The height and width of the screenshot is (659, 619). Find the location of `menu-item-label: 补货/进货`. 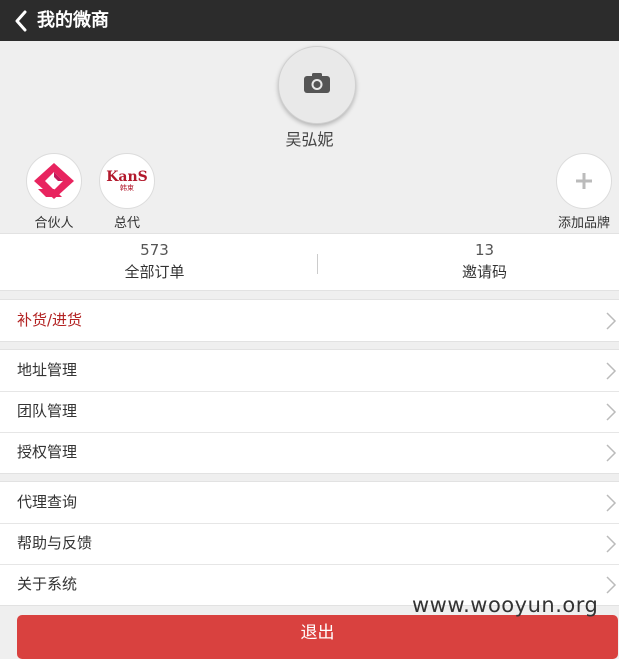

menu-item-label: 补货/进货 is located at coordinates (50, 320).